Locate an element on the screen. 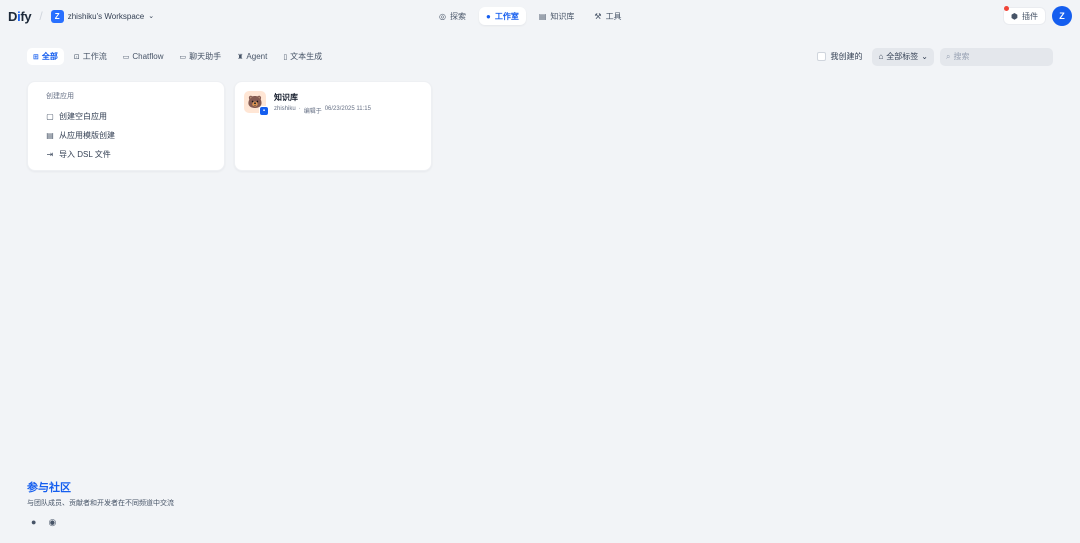 The height and width of the screenshot is (543, 1080). robot-icon: ● is located at coordinates (488, 16).